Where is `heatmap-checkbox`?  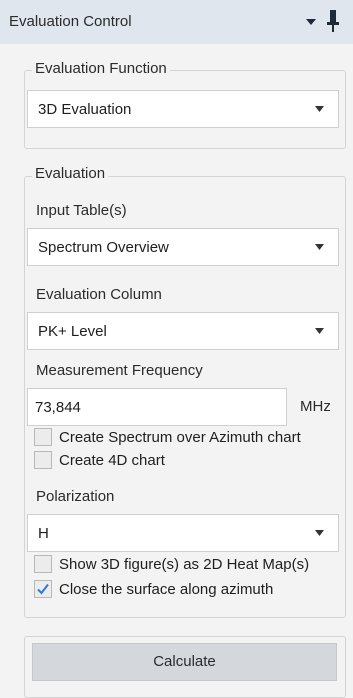
heatmap-checkbox is located at coordinates (43, 564).